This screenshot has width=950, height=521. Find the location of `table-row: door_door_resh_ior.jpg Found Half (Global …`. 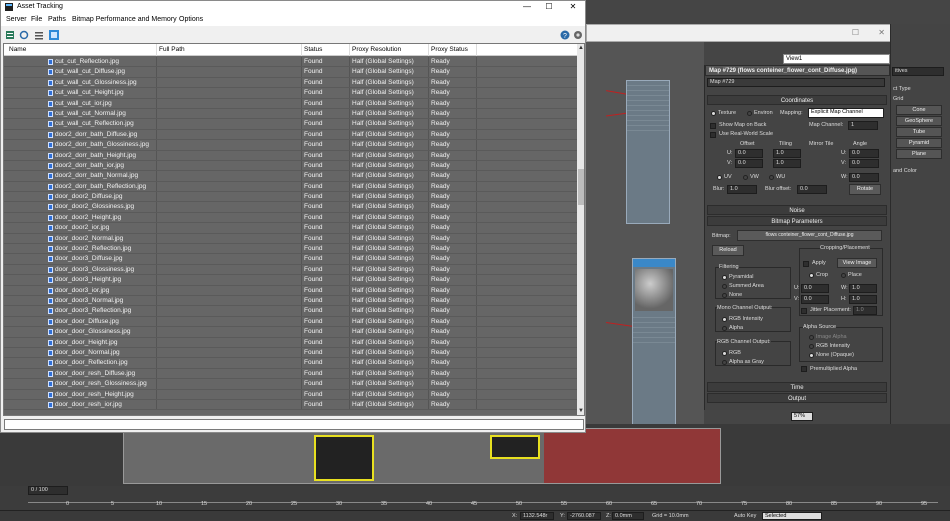

table-row: door_door_resh_ior.jpg Found Half (Global … is located at coordinates (290, 405).